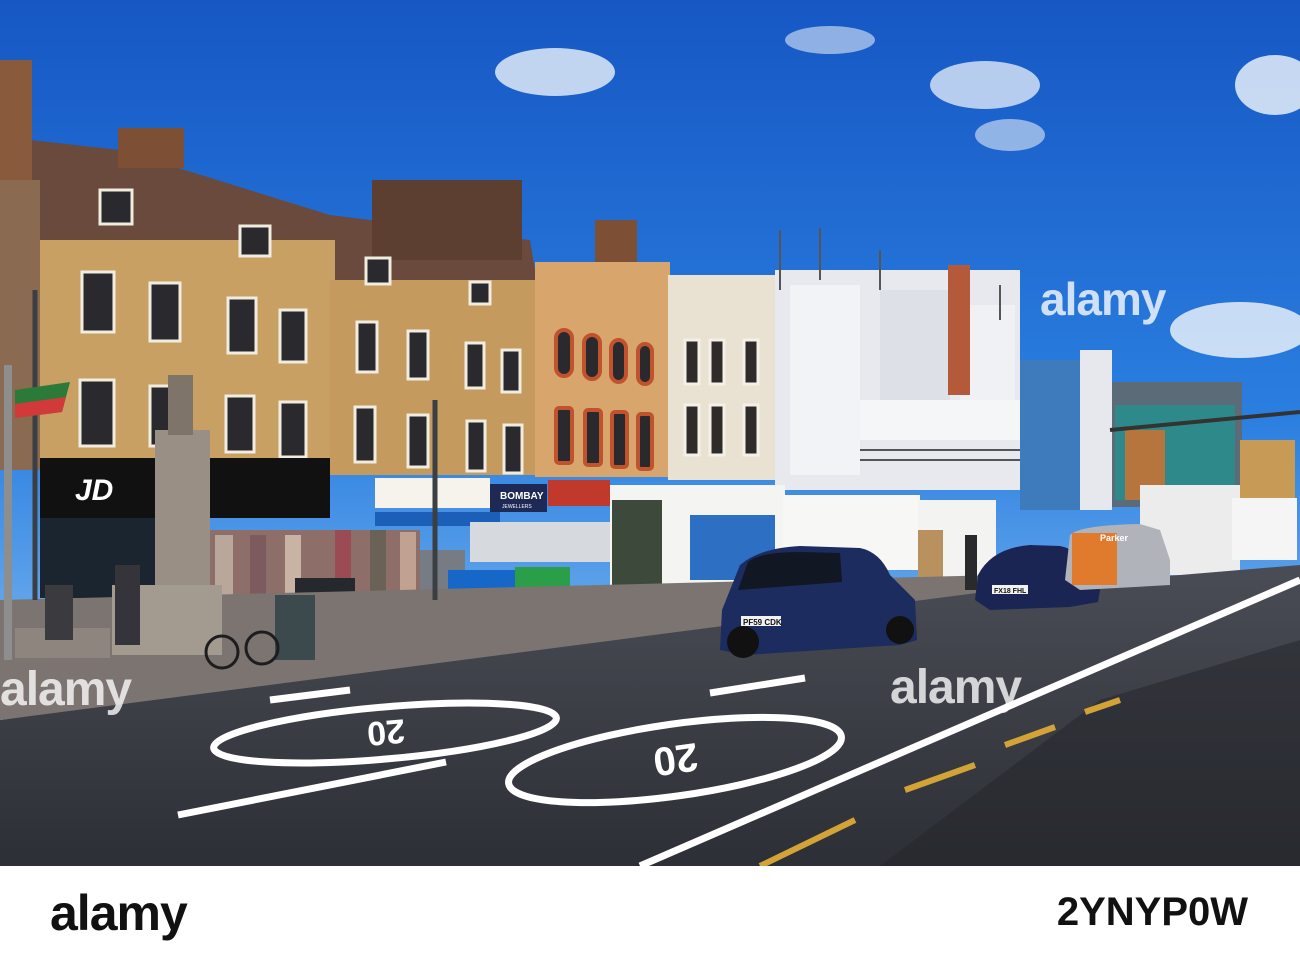 The image size is (1300, 956). Describe the element at coordinates (119, 913) in the screenshot. I see `footer-logo: alamy` at that location.